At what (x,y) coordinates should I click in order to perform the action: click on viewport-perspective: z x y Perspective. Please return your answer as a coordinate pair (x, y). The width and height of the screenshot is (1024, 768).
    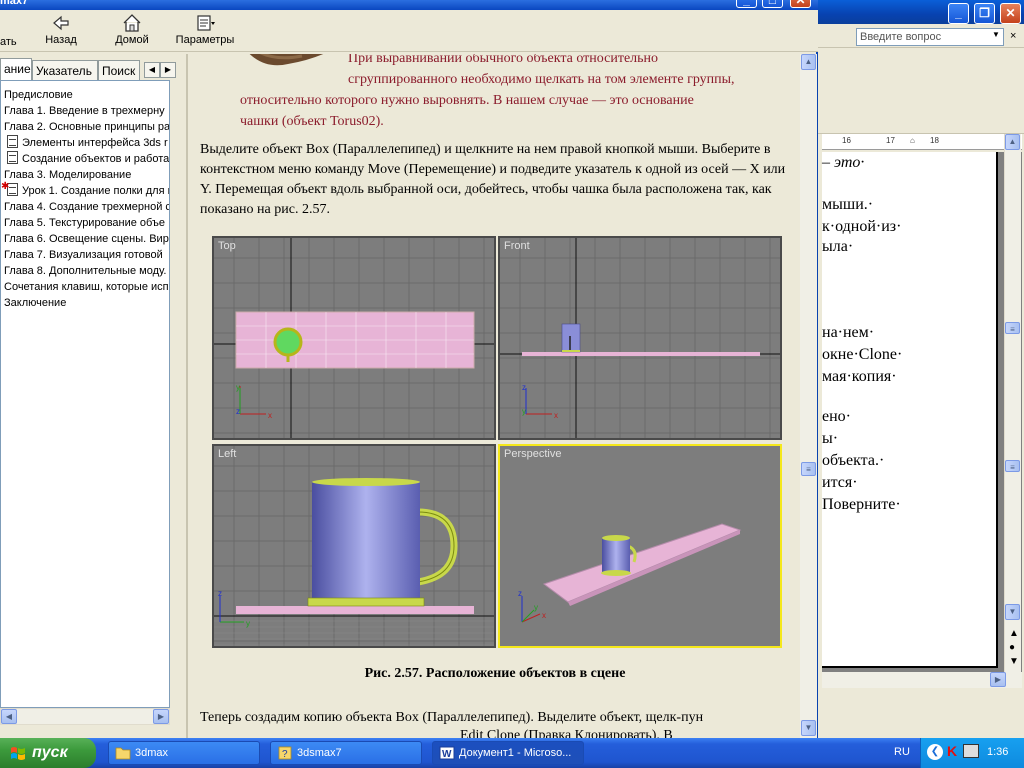
    Looking at the image, I should click on (640, 546).